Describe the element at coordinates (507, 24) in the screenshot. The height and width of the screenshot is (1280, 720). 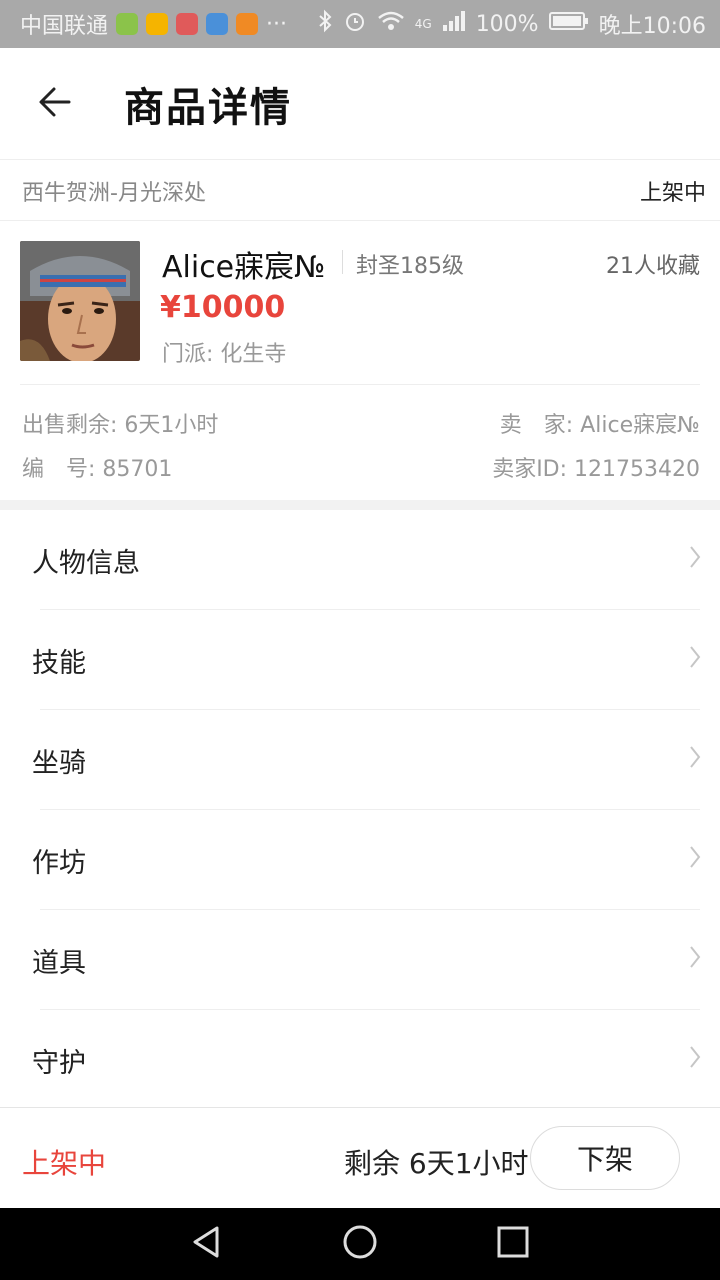
I see `battery-percent: 100%` at that location.